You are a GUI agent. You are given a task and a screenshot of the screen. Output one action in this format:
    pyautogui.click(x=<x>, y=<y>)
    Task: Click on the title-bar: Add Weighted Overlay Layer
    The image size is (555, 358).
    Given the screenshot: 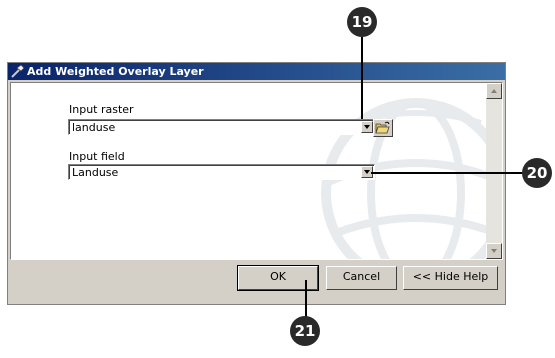 What is the action you would take?
    pyautogui.click(x=256, y=71)
    